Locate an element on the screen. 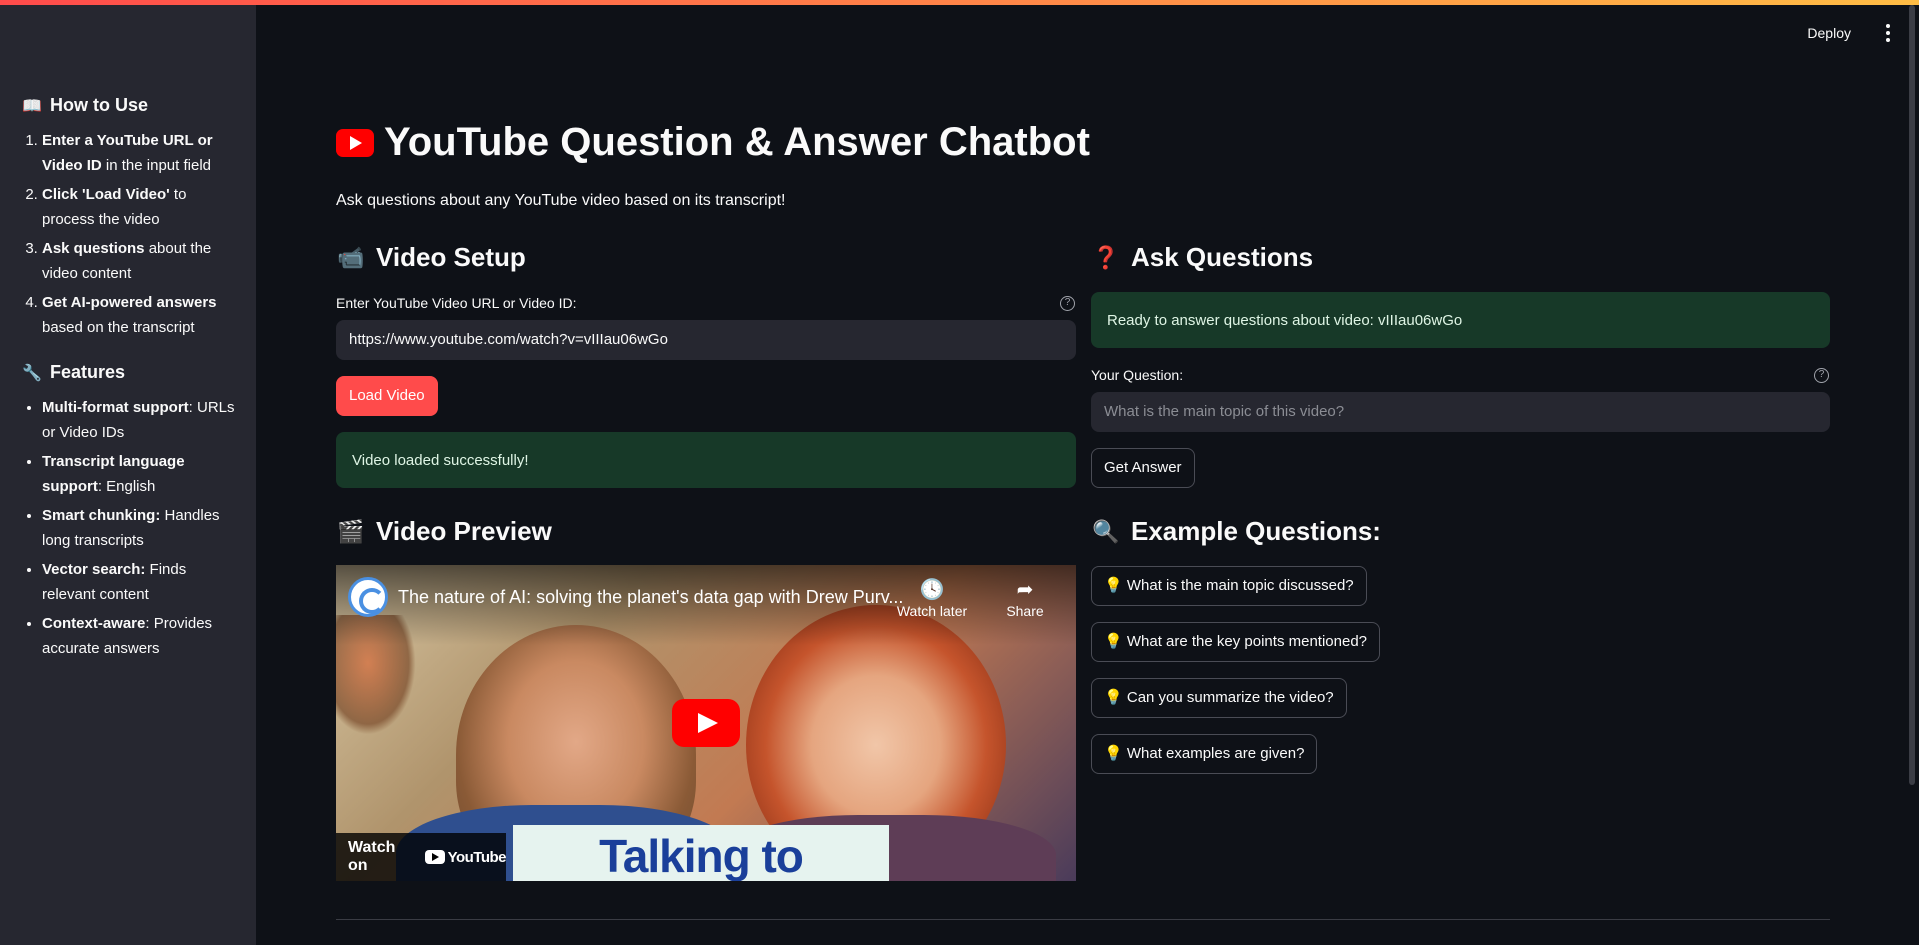  example-question-label: What are the key points mentioned? is located at coordinates (1246, 641).